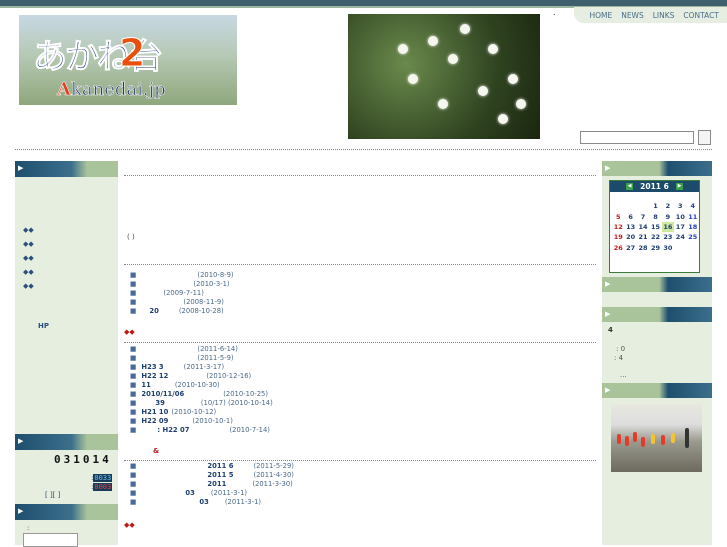  I want to click on calendar-day: 30, so click(668, 248).